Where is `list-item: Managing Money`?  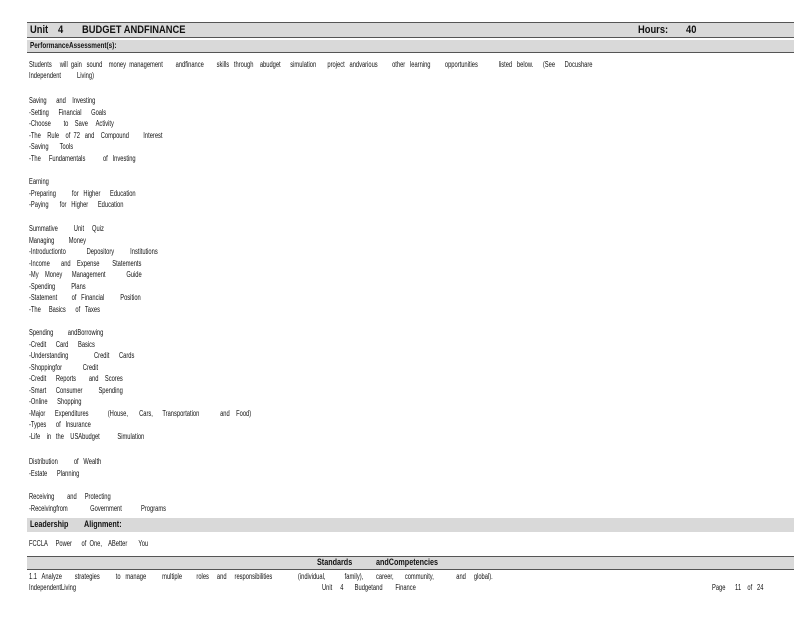 list-item: Managing Money is located at coordinates (57, 240).